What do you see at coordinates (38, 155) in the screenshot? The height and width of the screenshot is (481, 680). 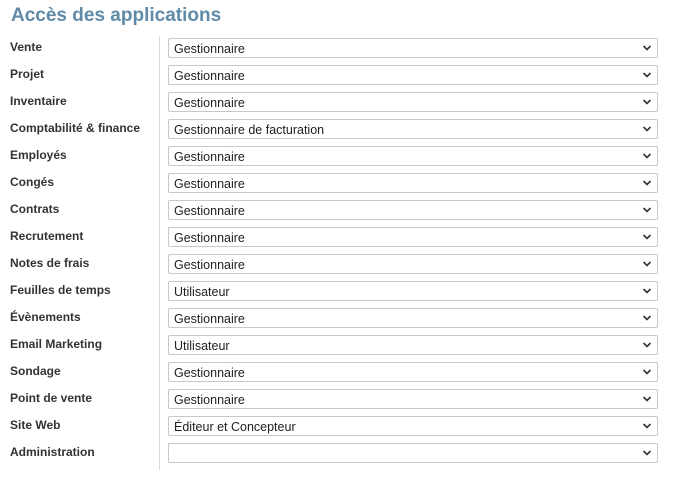 I see `access-label-employes: Employés` at bounding box center [38, 155].